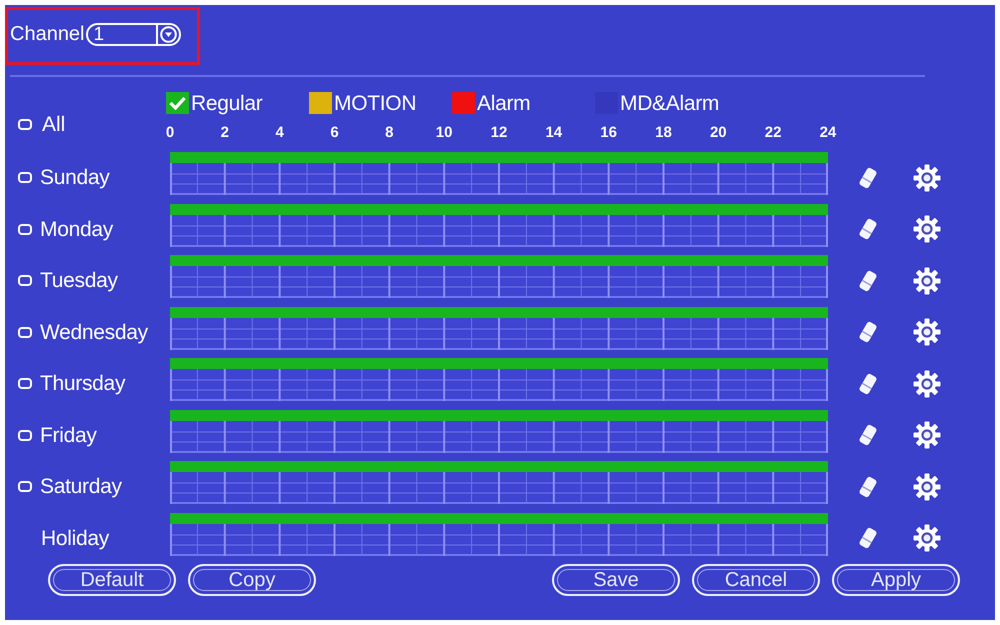 This screenshot has width=1000, height=625. What do you see at coordinates (616, 580) in the screenshot?
I see `save-button: Save` at bounding box center [616, 580].